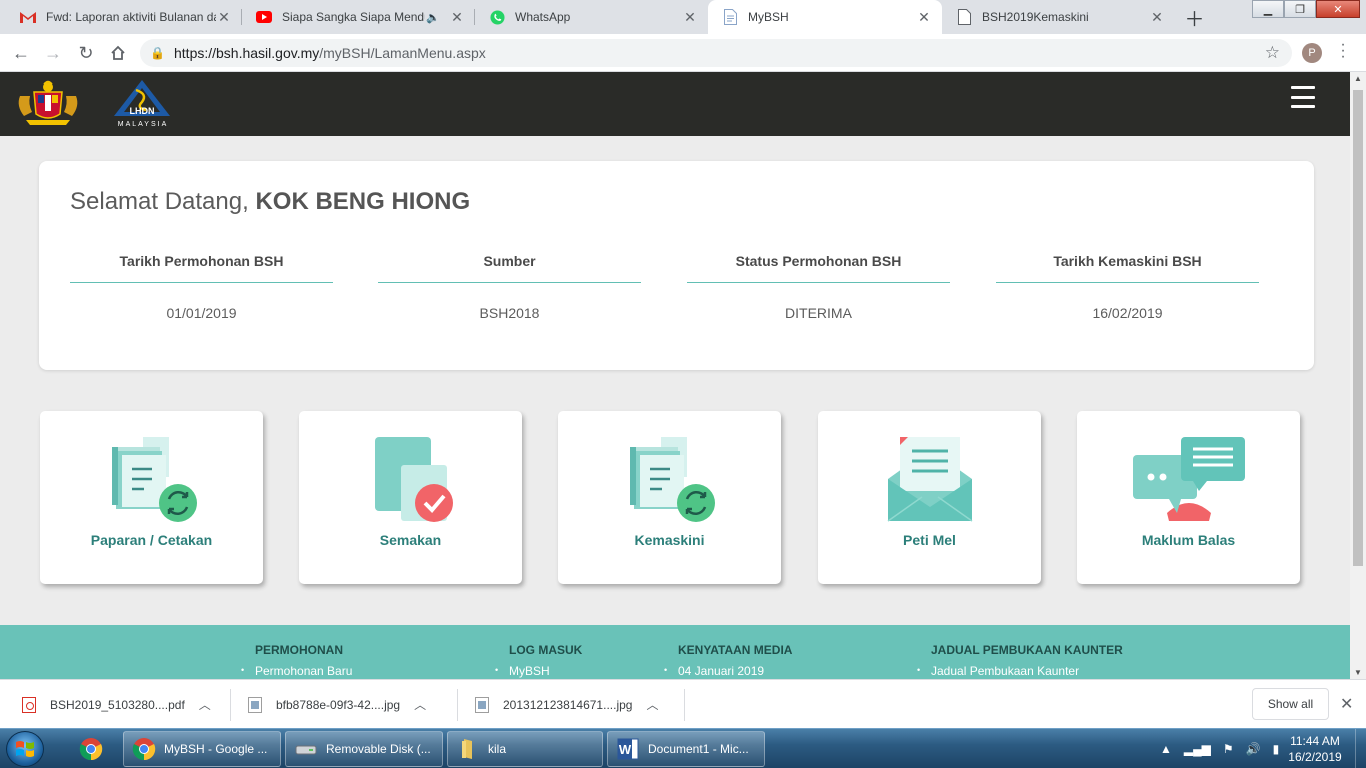 The width and height of the screenshot is (1366, 768). Describe the element at coordinates (1188, 540) in the screenshot. I see `menu-card-label: Maklum Balas` at that location.